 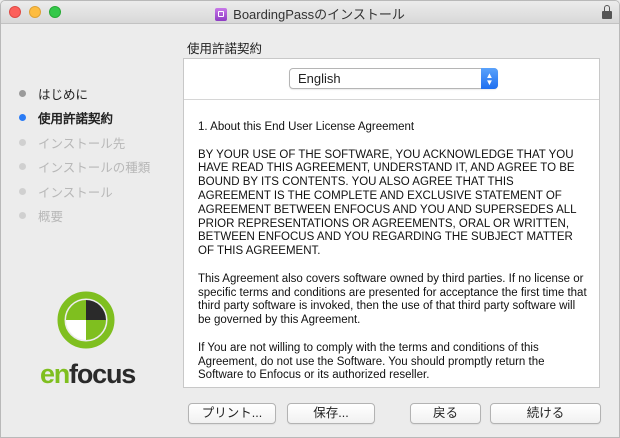 I want to click on back-button: 戻る, so click(x=445, y=413).